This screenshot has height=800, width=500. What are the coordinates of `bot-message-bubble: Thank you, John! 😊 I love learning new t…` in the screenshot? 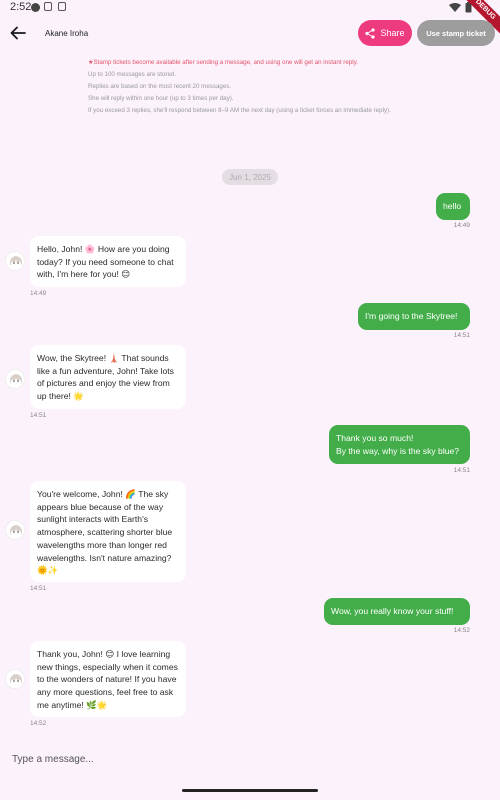 It's located at (108, 679).